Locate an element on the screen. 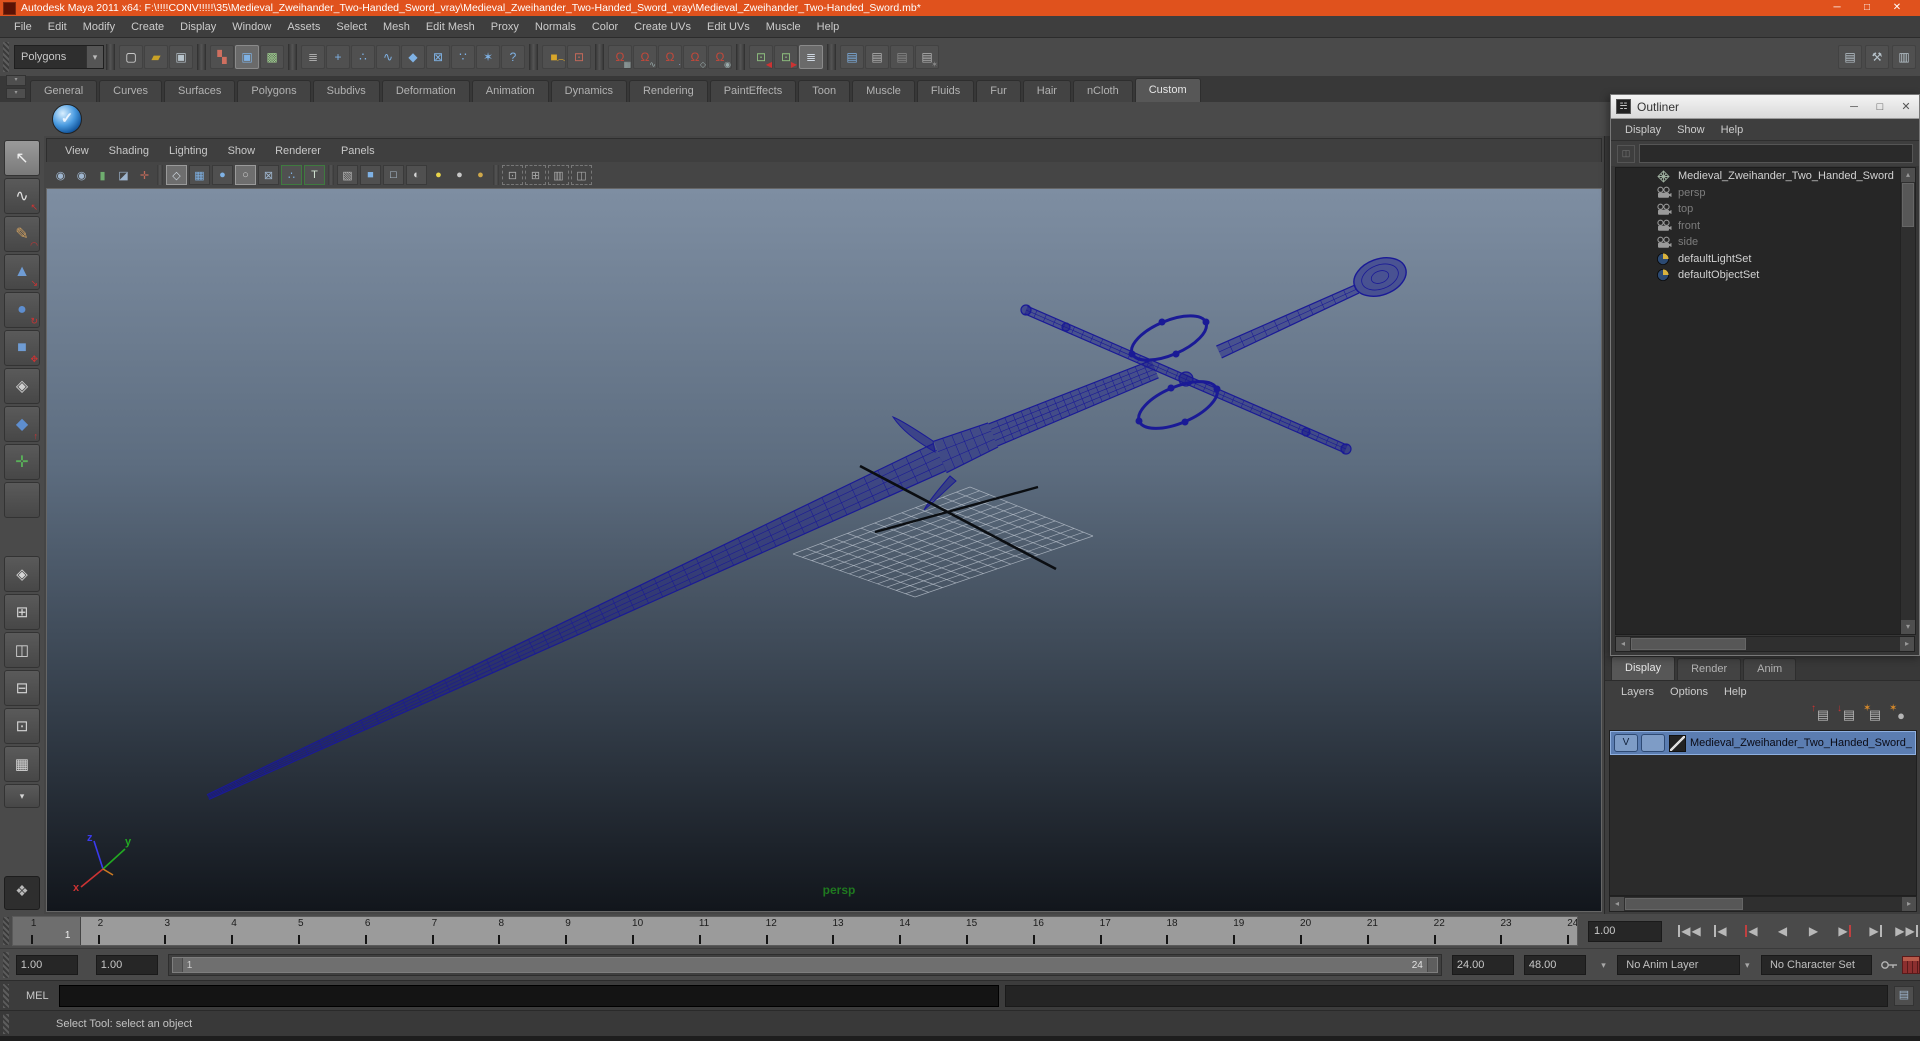  range-slider-bar: 1 24 is located at coordinates (804, 965).